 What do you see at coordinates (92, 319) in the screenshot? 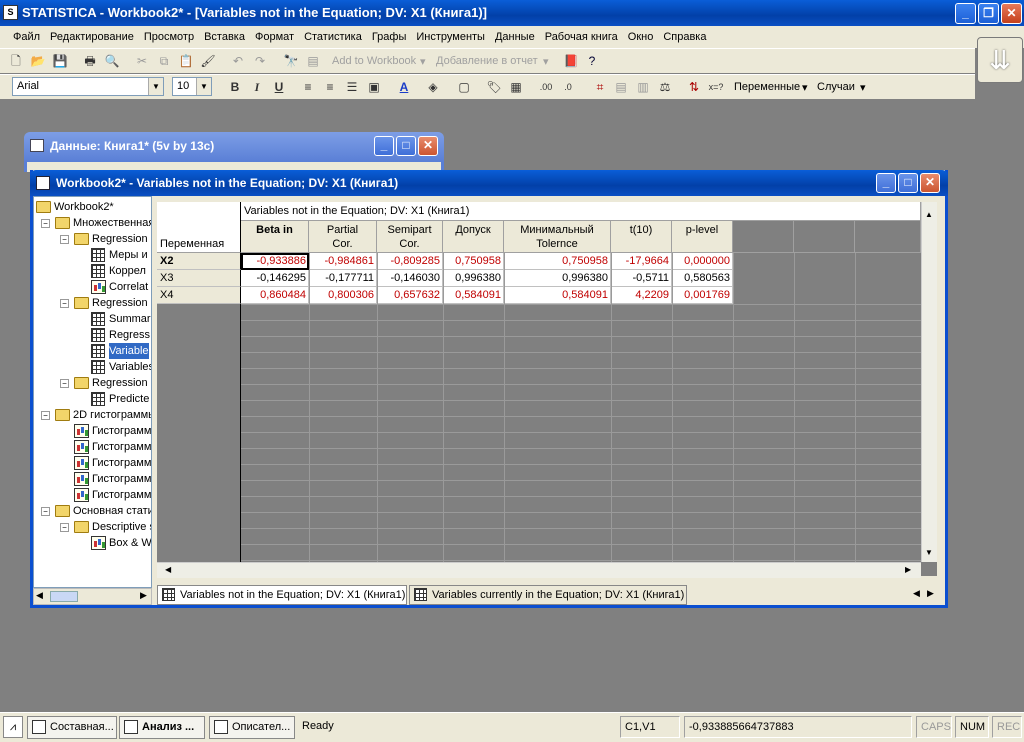
I see `tree-node: Summar` at bounding box center [92, 319].